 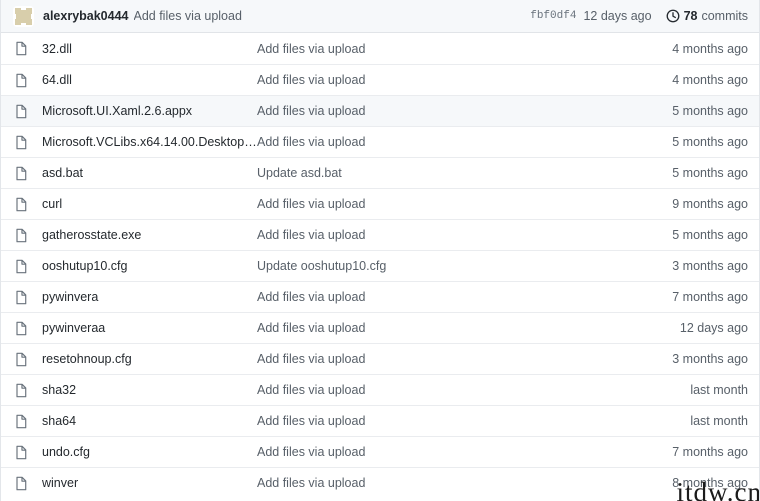 What do you see at coordinates (710, 483) in the screenshot?
I see `file-age: 8 months ago` at bounding box center [710, 483].